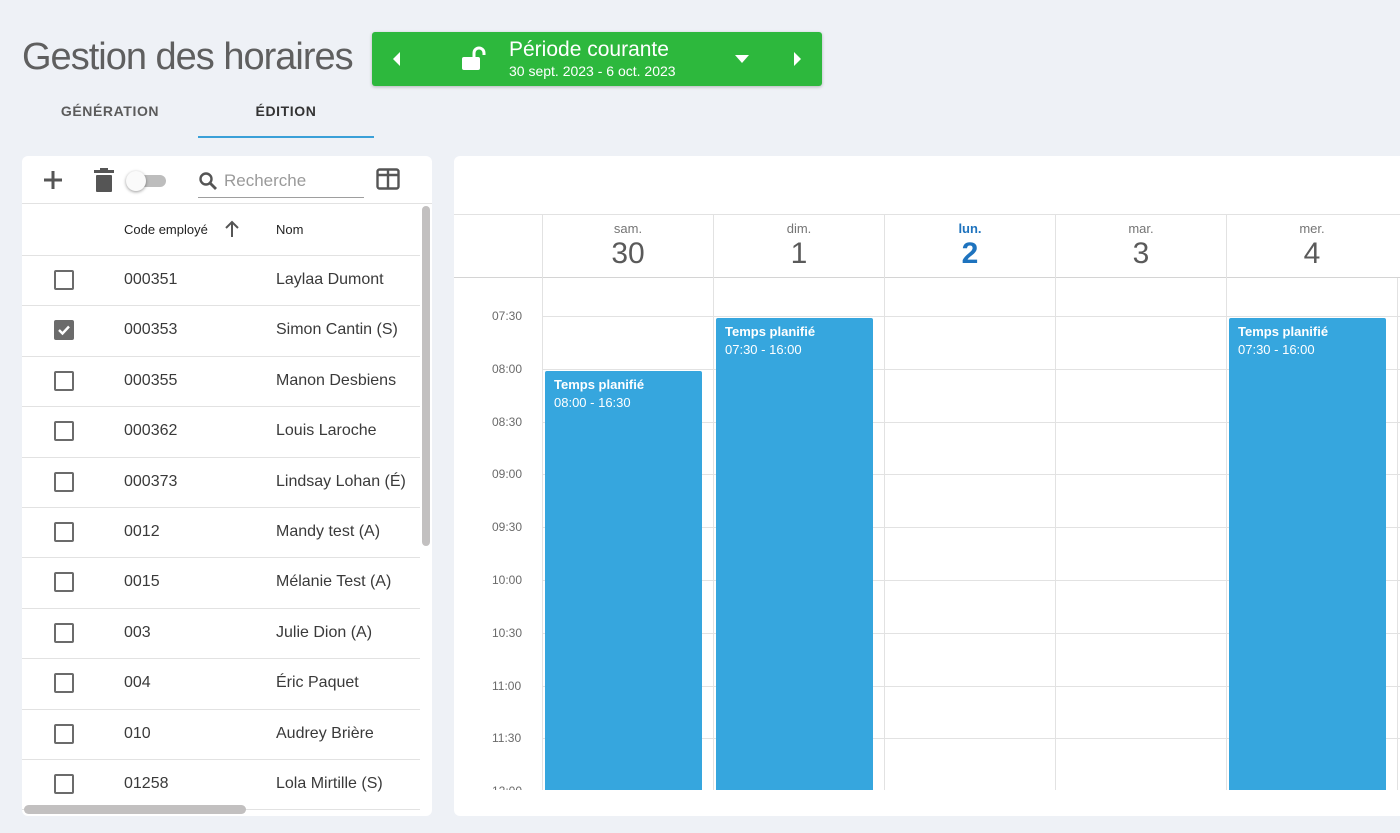 The width and height of the screenshot is (1400, 833). What do you see at coordinates (147, 181) in the screenshot?
I see `filter-toggle` at bounding box center [147, 181].